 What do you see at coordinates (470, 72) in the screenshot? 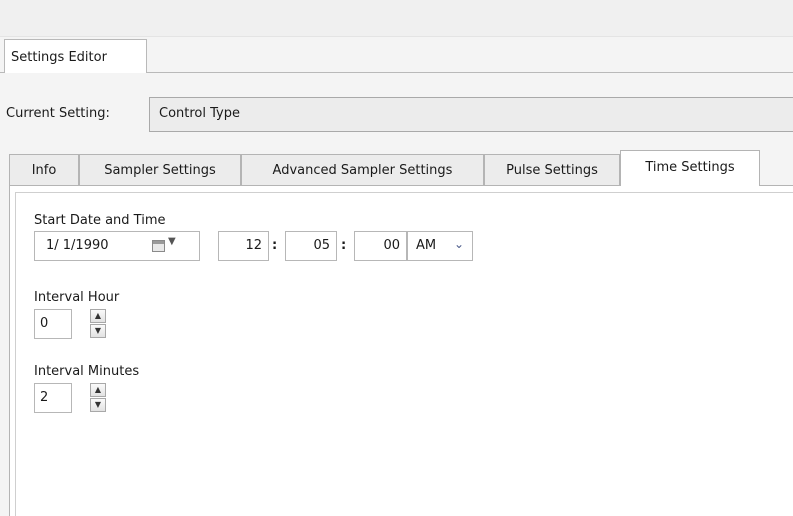
I see `tab-strip-line` at bounding box center [470, 72].